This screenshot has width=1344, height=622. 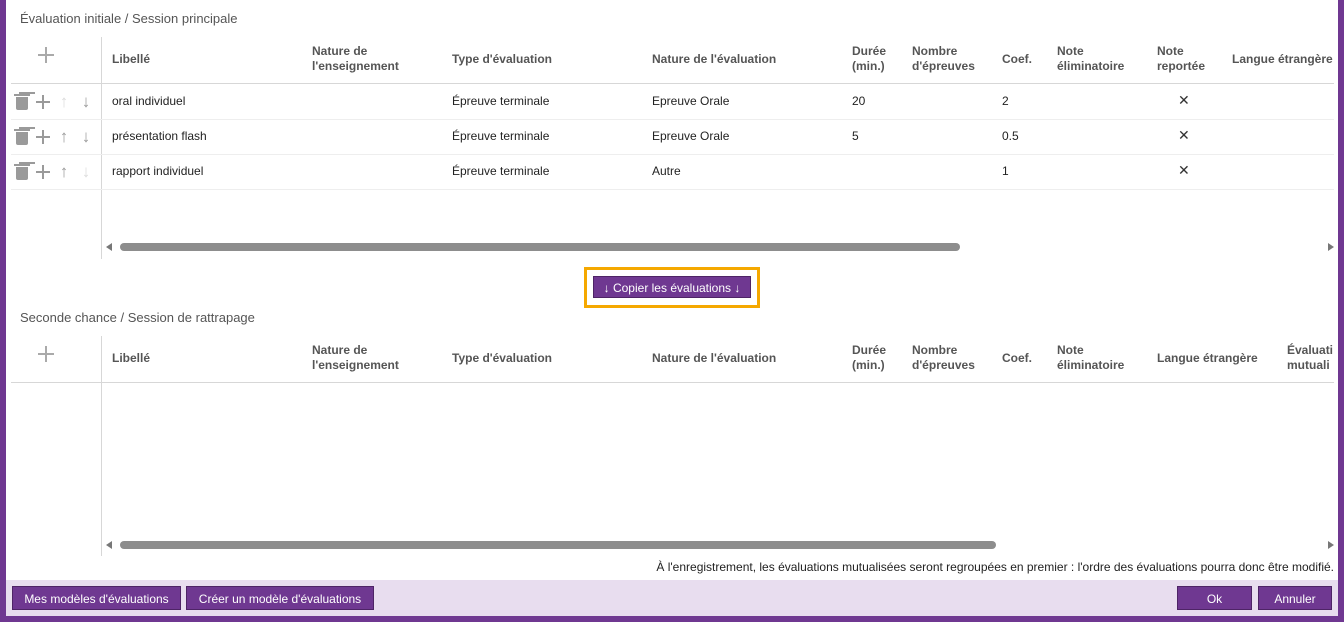 I want to click on create-model-button: Créer un modèle d'évaluations, so click(x=280, y=598).